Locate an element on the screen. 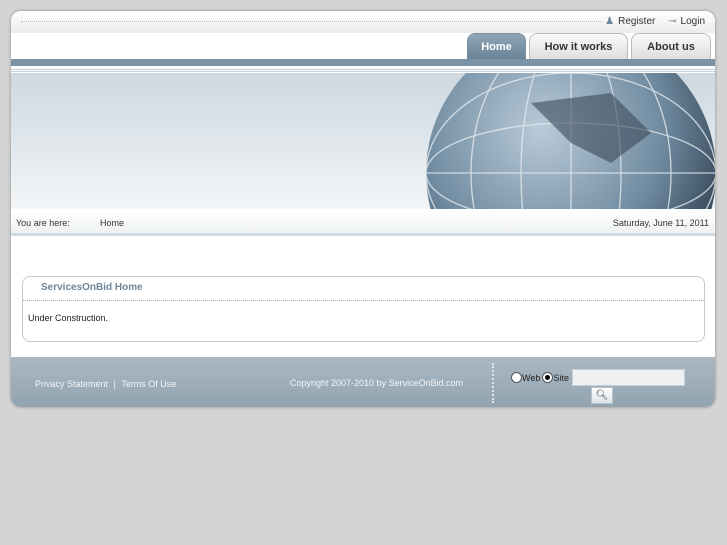 This screenshot has width=727, height=545. login-link: Login is located at coordinates (693, 21).